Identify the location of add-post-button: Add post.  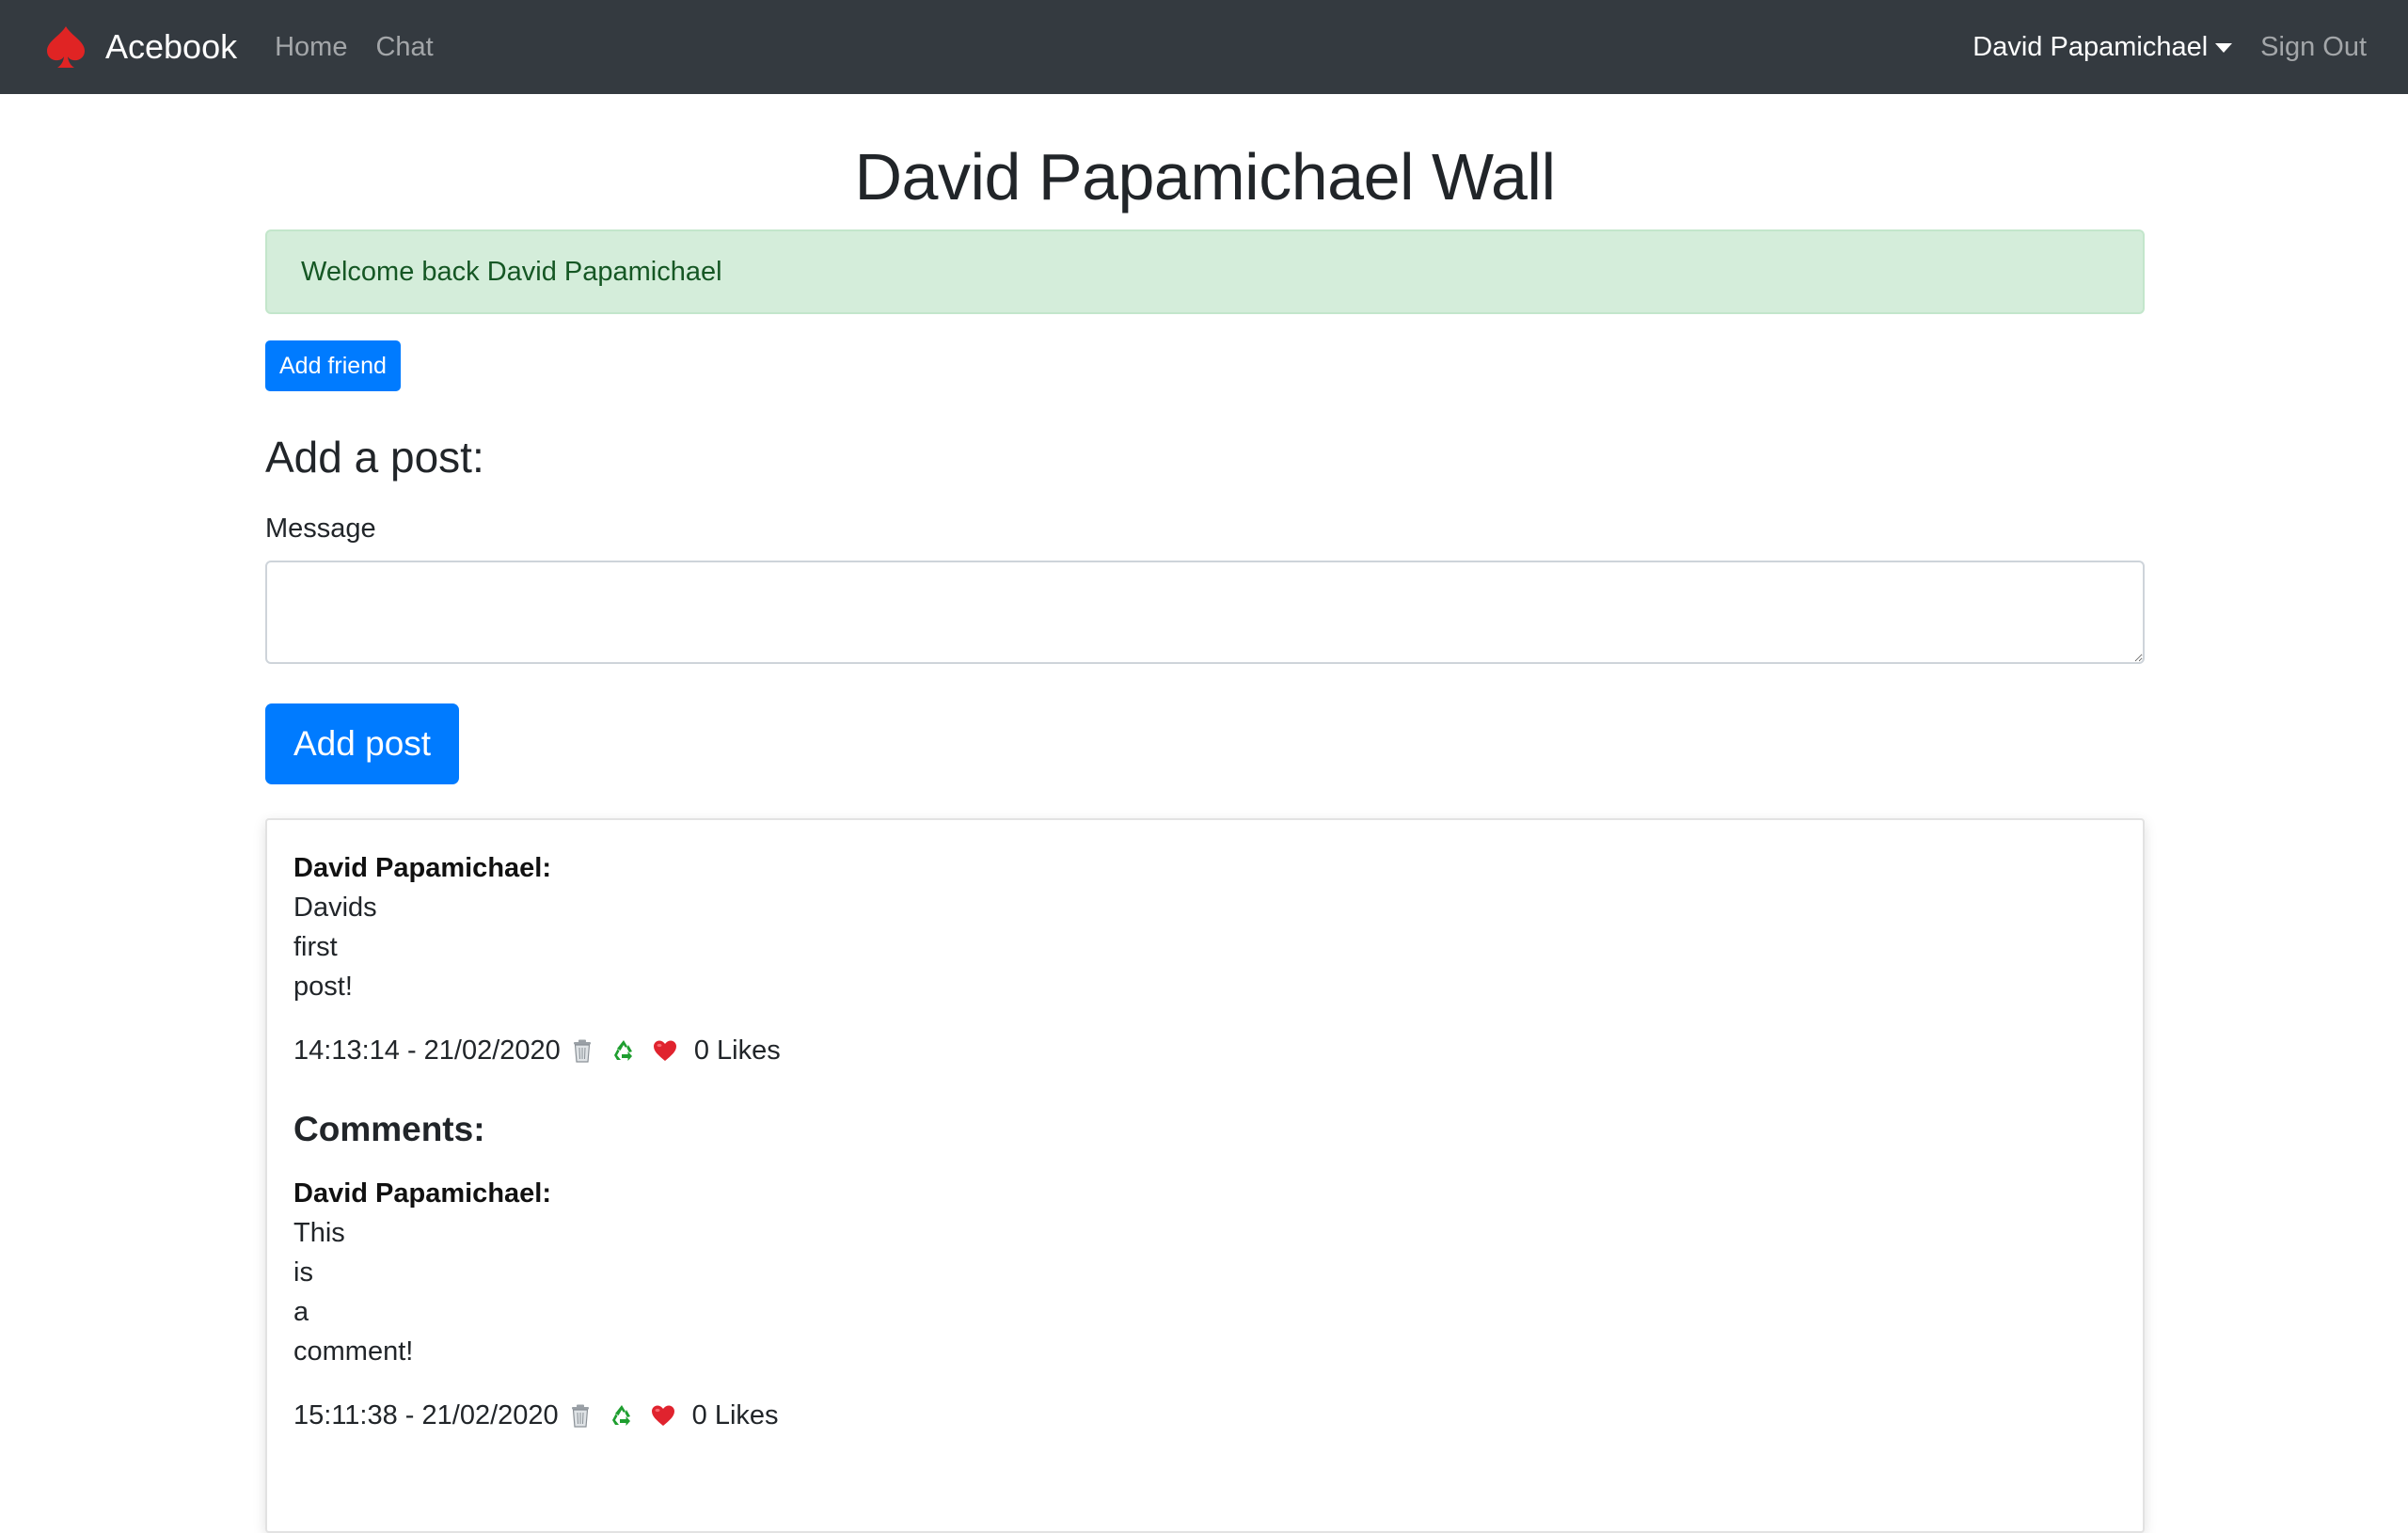
(363, 743).